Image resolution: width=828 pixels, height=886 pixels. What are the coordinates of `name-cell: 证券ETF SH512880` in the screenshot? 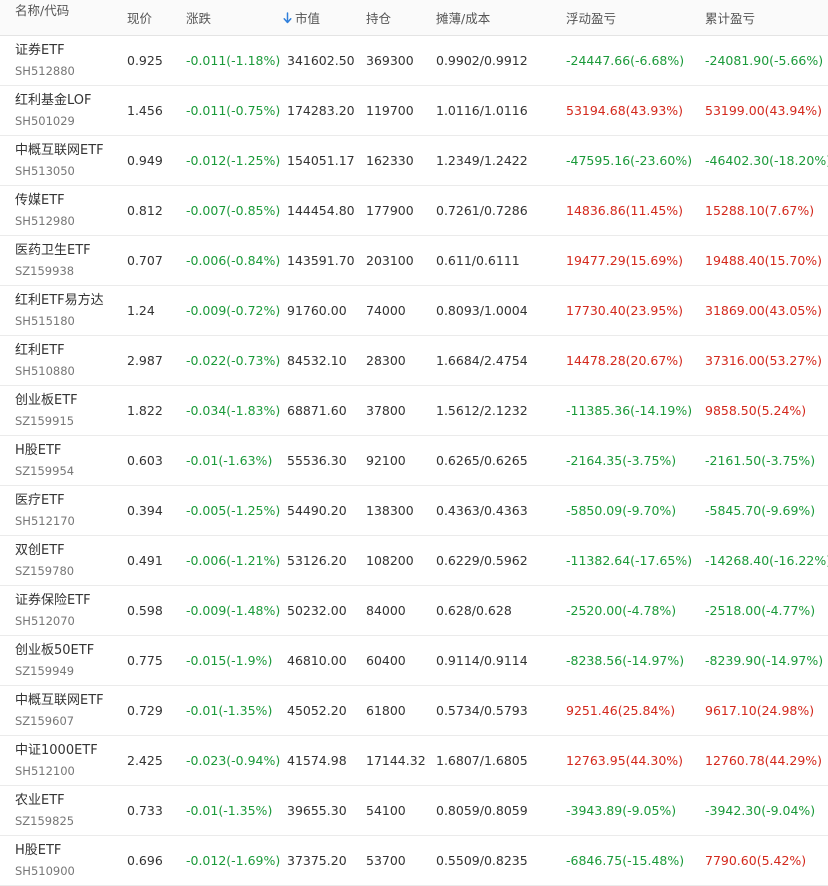 It's located at (45, 60).